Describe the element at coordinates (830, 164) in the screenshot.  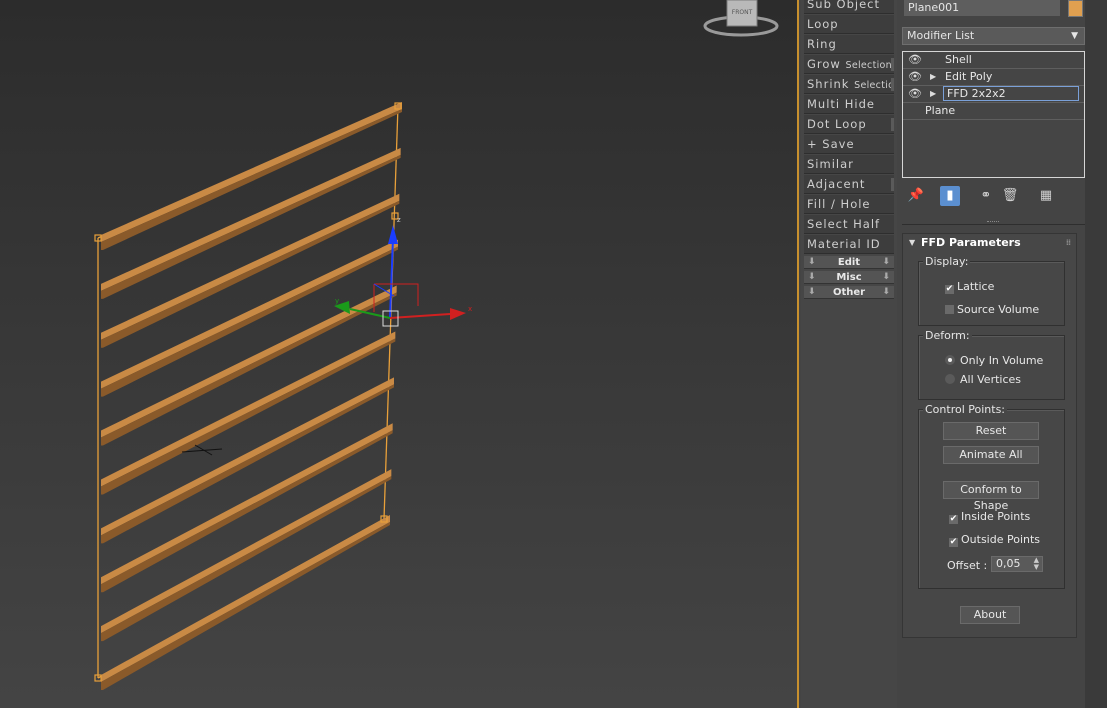
I see `graphite-item-label: Similar` at that location.